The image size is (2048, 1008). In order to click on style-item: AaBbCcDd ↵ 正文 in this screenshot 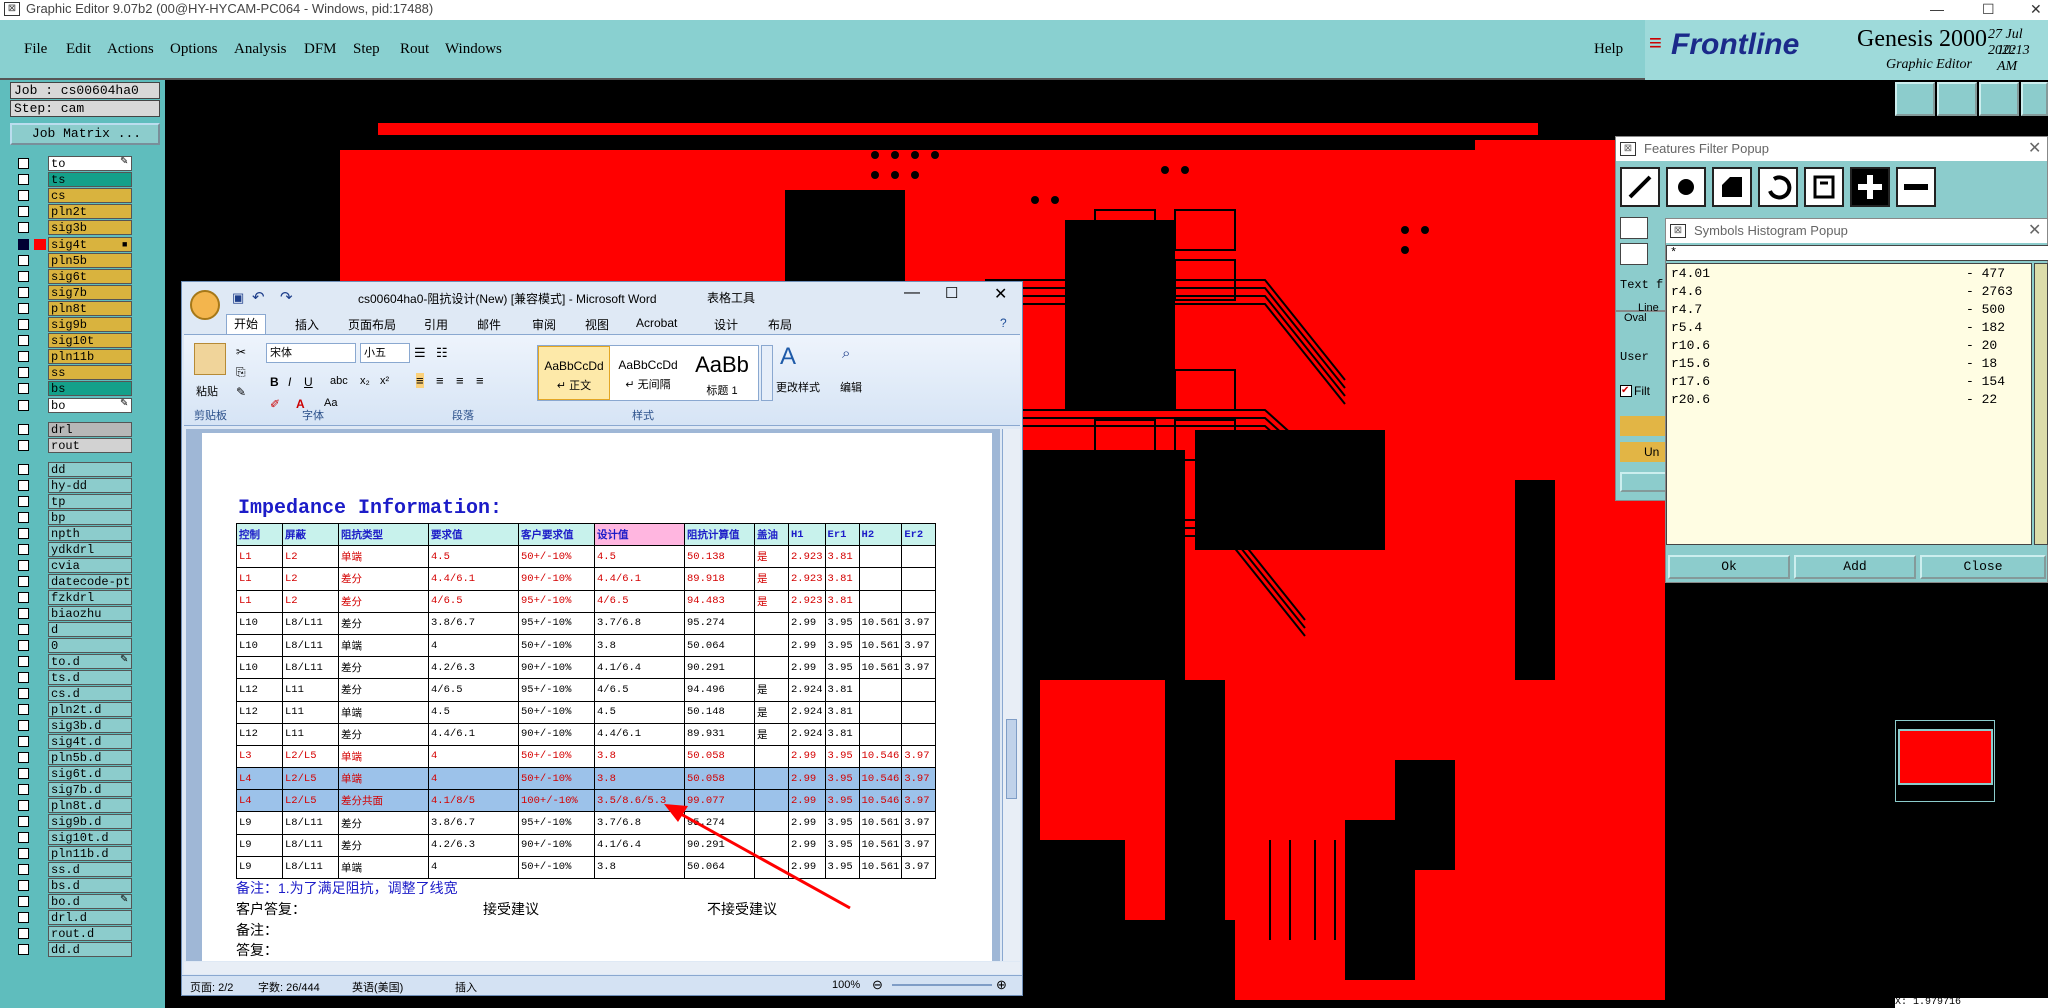, I will do `click(574, 373)`.